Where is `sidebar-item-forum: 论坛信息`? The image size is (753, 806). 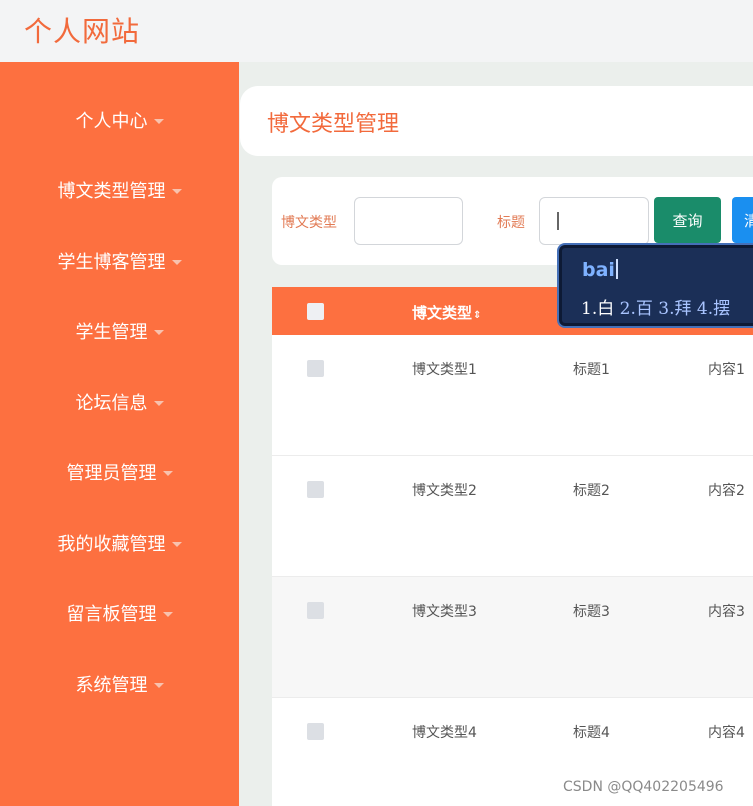
sidebar-item-forum: 论坛信息 is located at coordinates (119, 402).